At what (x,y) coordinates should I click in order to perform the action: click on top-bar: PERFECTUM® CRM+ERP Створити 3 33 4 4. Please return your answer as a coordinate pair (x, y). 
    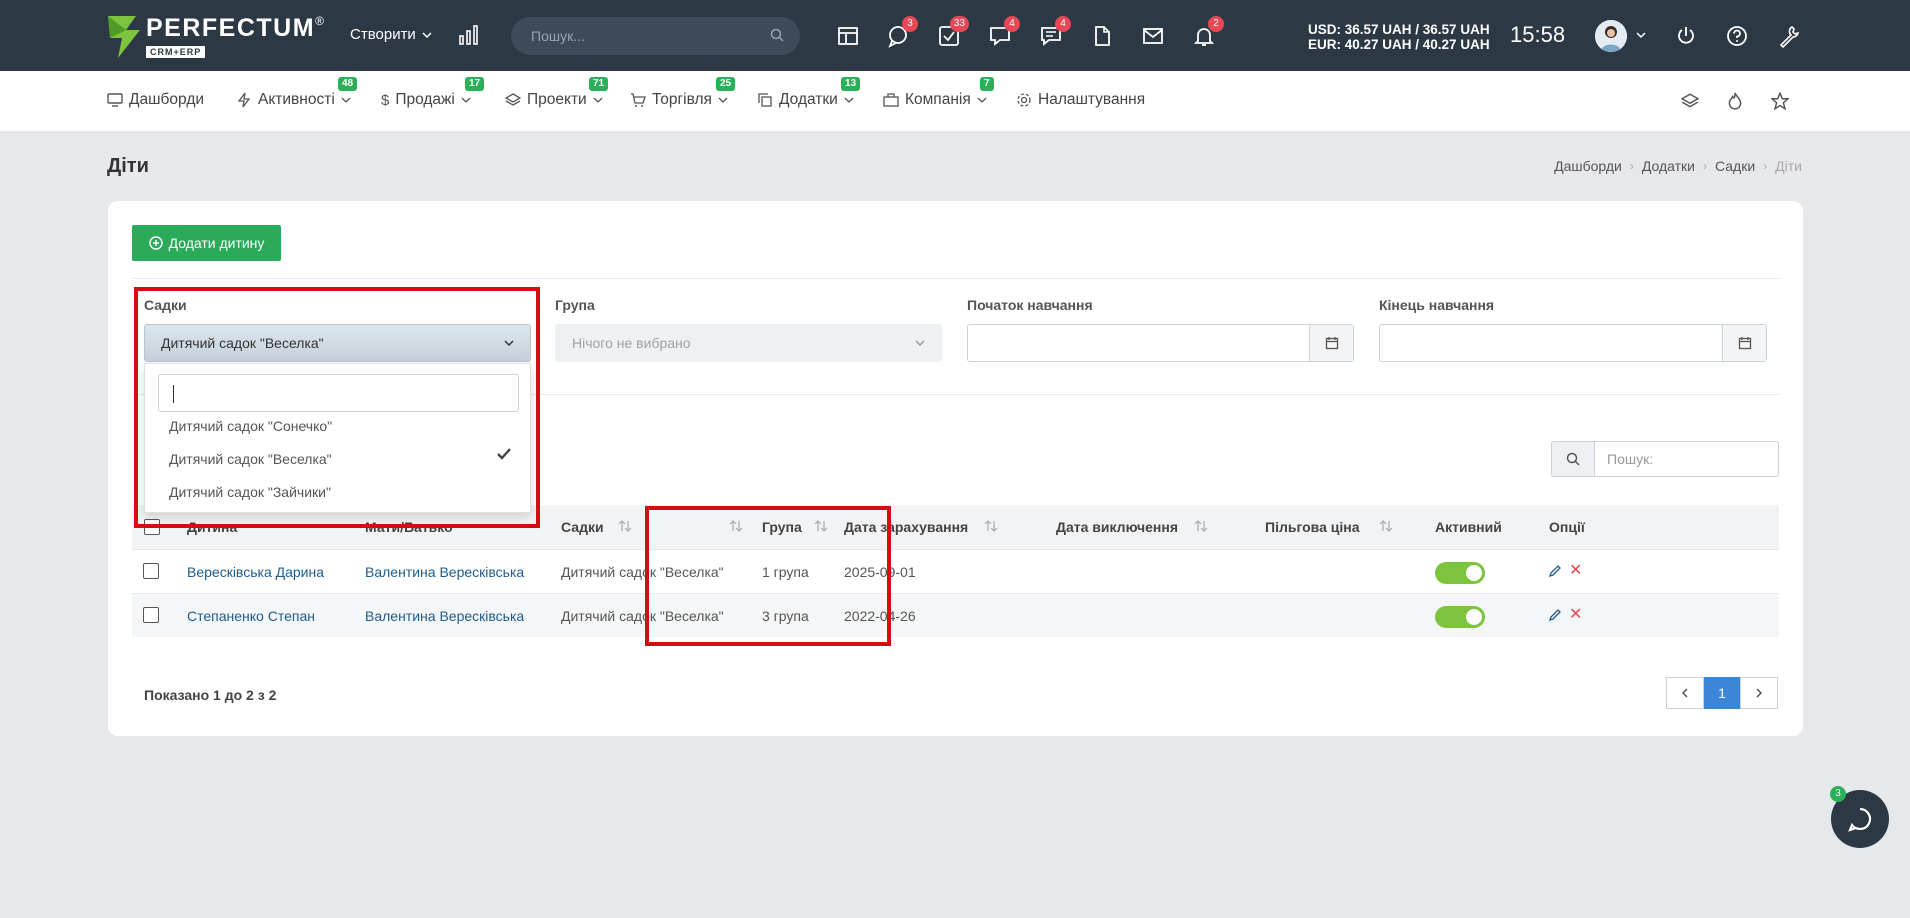
    Looking at the image, I should click on (955, 35).